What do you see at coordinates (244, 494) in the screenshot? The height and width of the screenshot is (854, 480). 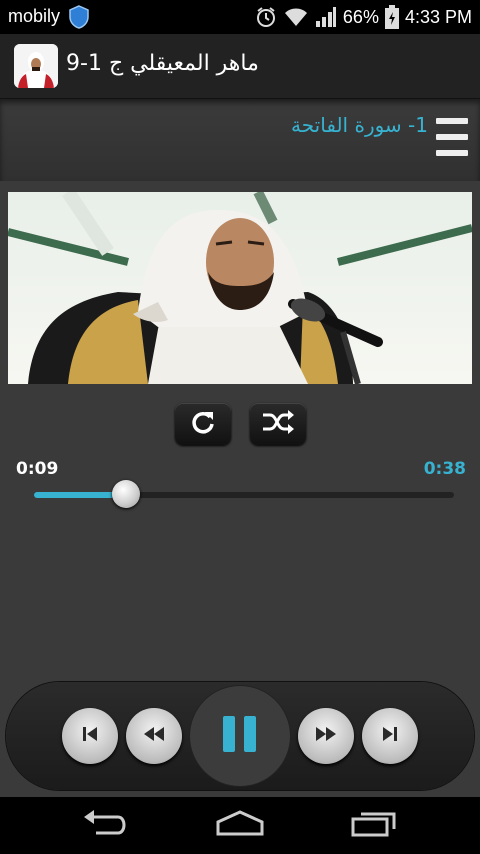 I see `seek-bar` at bounding box center [244, 494].